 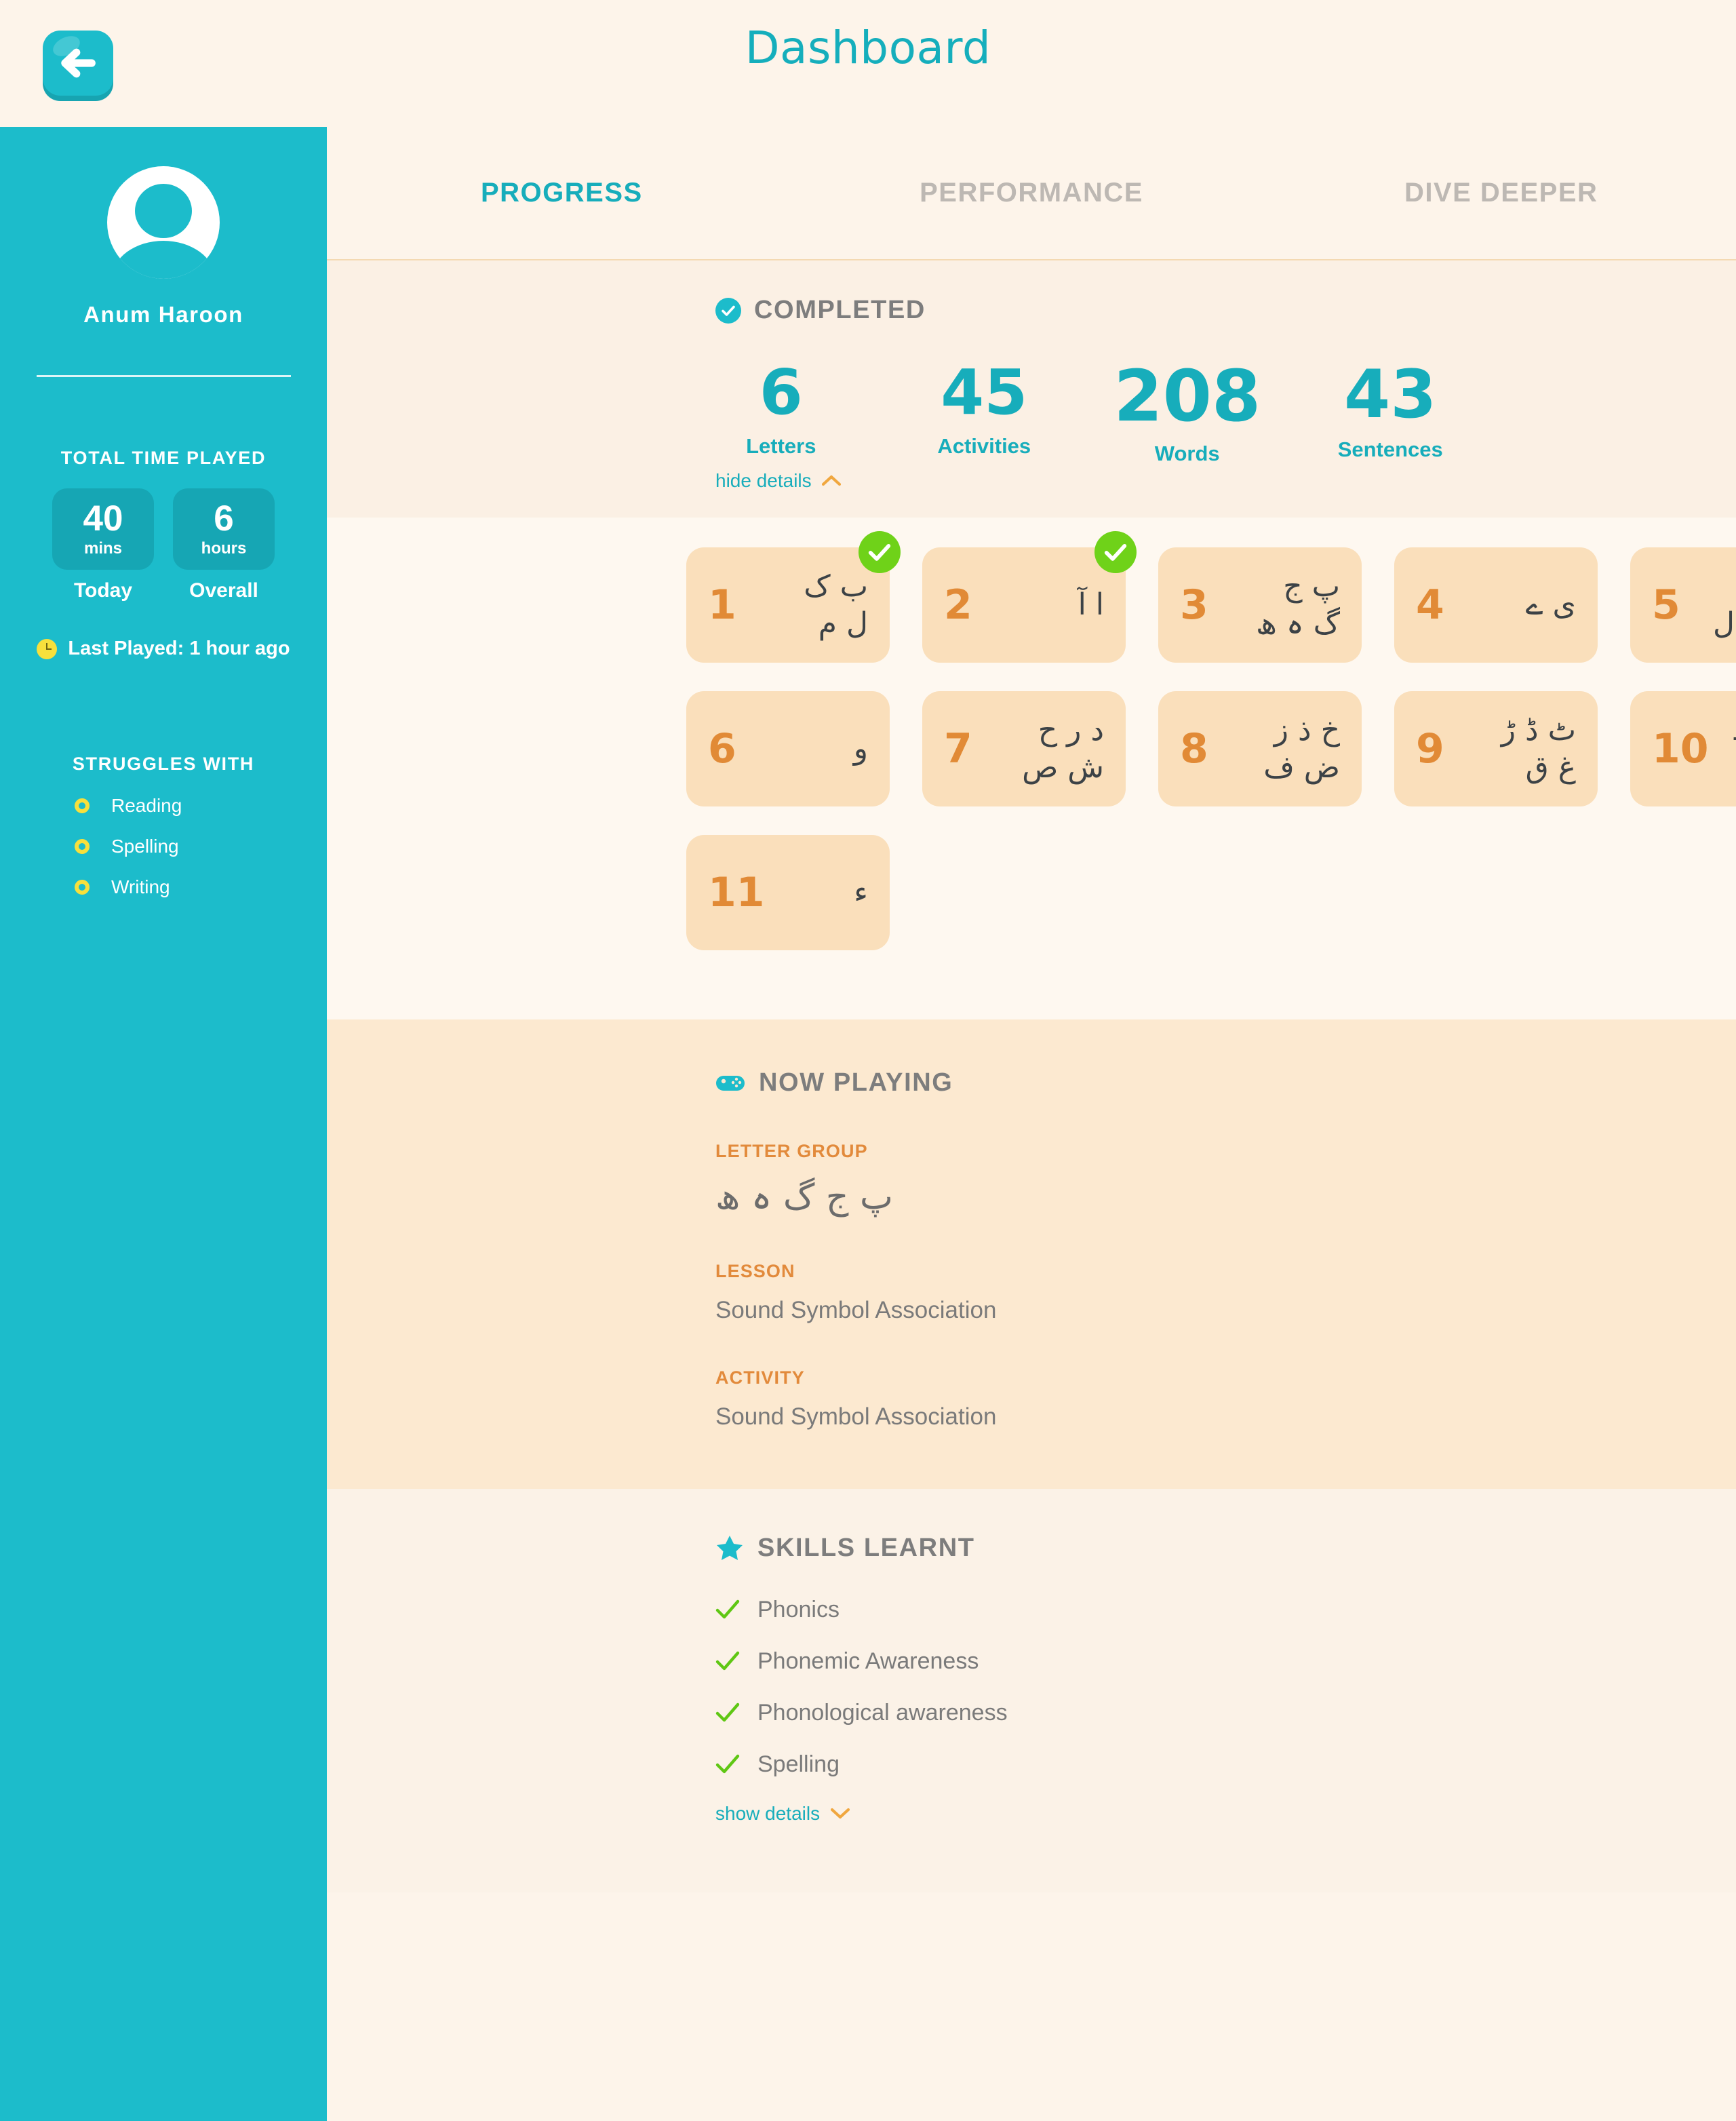 I want to click on letter-group-card: 10 ث ژ طظ ع, so click(x=1683, y=748).